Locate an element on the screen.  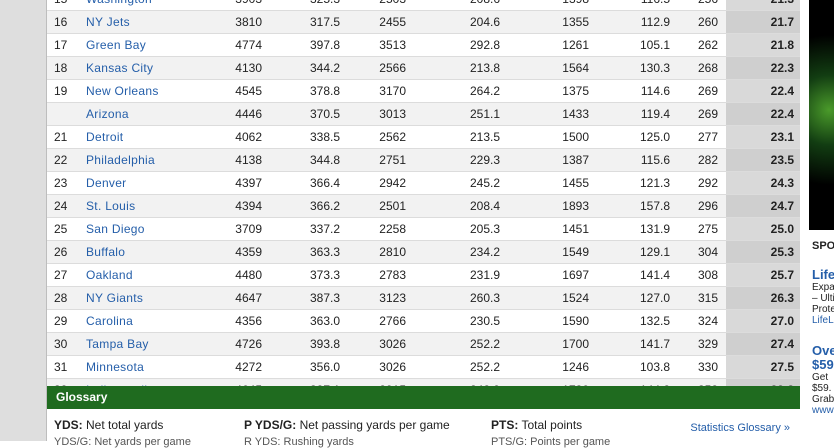
yds-cell: 4774 is located at coordinates (248, 45).